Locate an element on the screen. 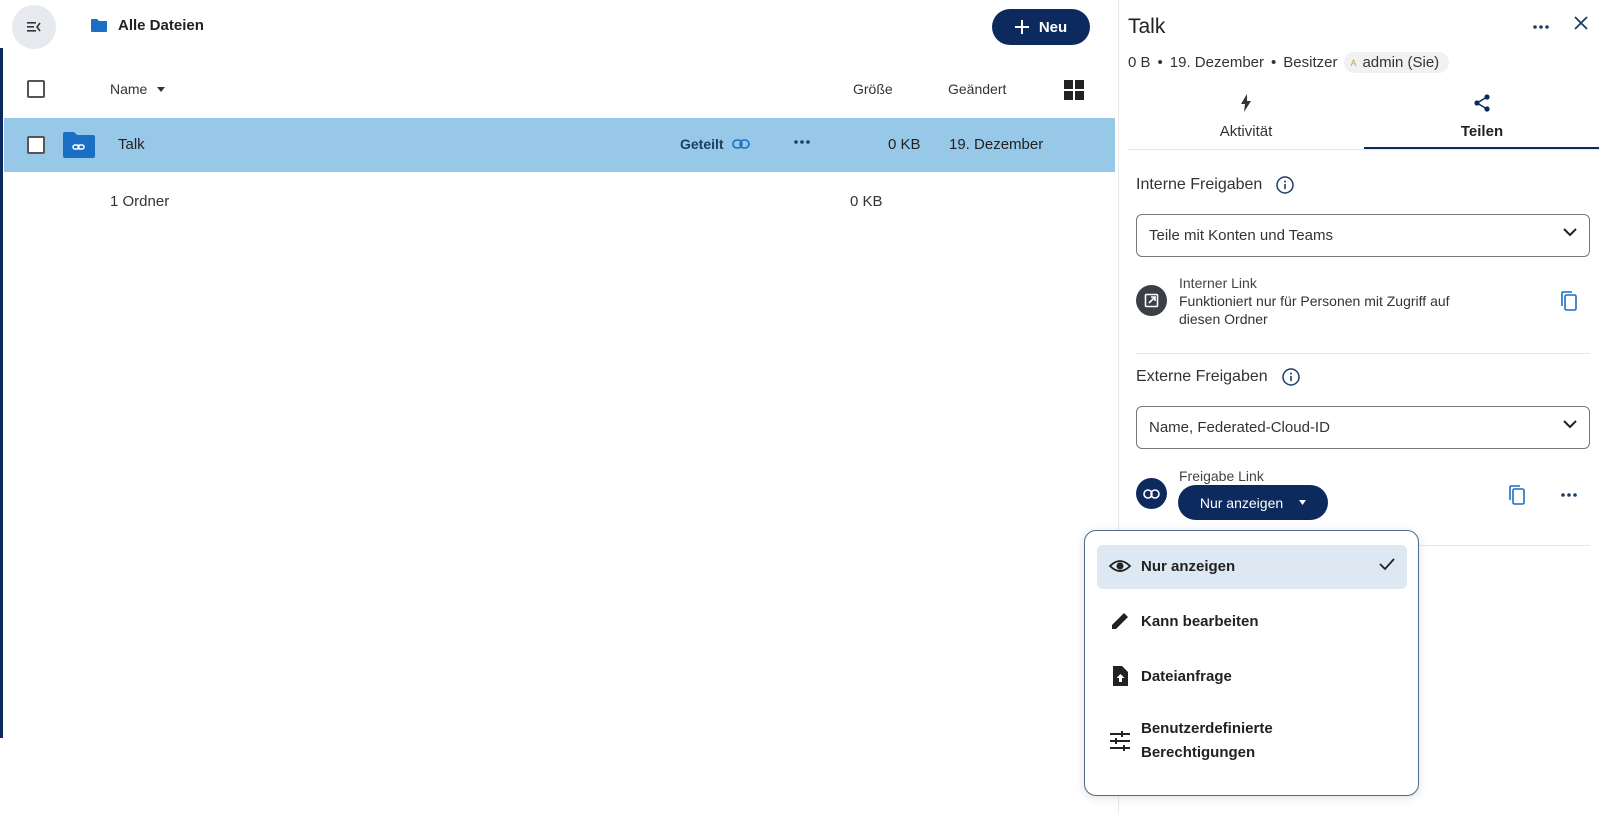 Image resolution: width=1599 pixels, height=813 pixels. menu-collapse-icon is located at coordinates (34, 27).